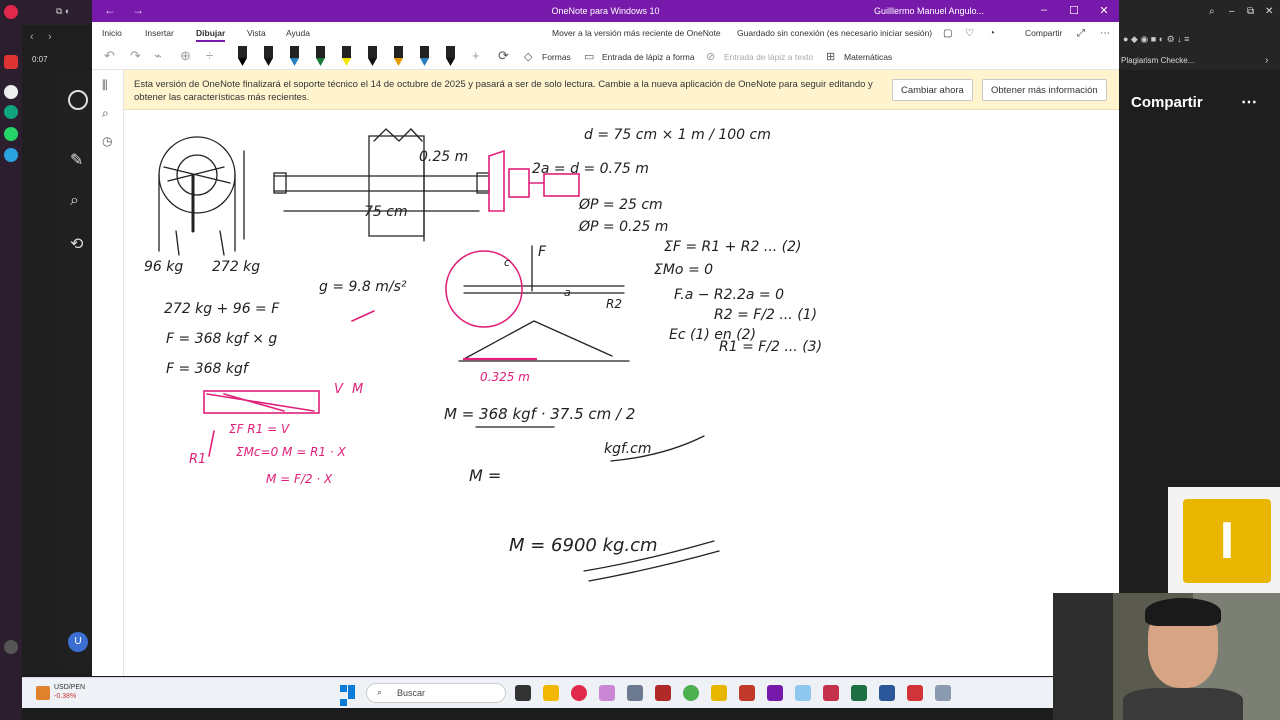 The height and width of the screenshot is (720, 1280). What do you see at coordinates (620, 205) in the screenshot?
I see `ink-phi-25: ØP = 25 cm` at bounding box center [620, 205].